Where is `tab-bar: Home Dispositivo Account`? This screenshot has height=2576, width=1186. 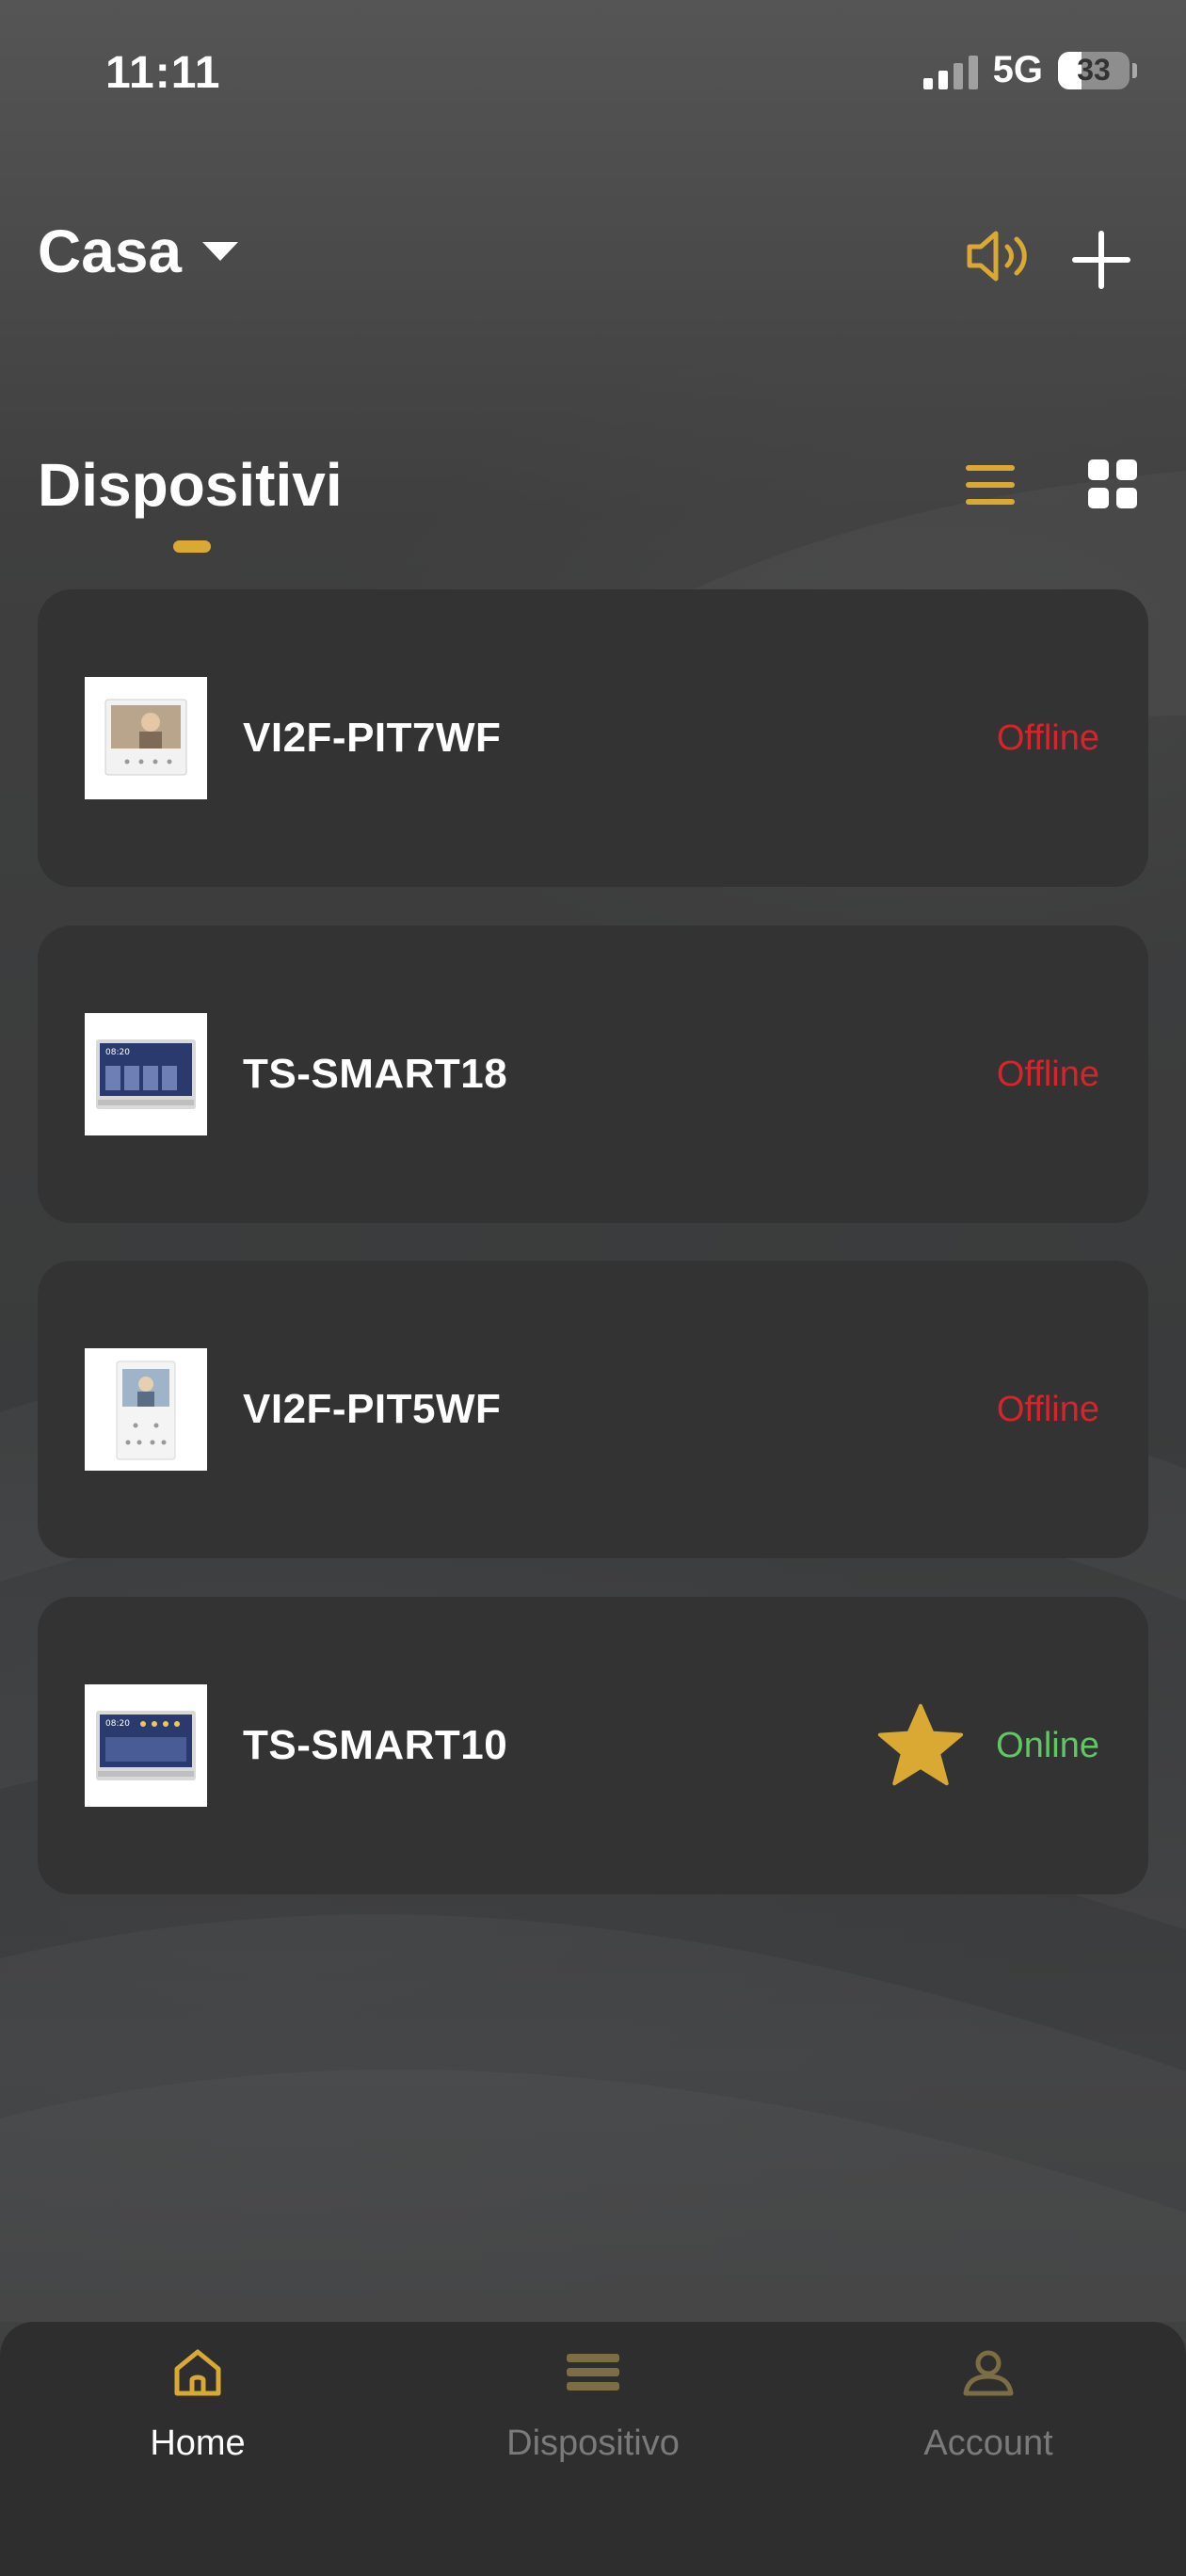
tab-bar: Home Dispositivo Account is located at coordinates (593, 2449).